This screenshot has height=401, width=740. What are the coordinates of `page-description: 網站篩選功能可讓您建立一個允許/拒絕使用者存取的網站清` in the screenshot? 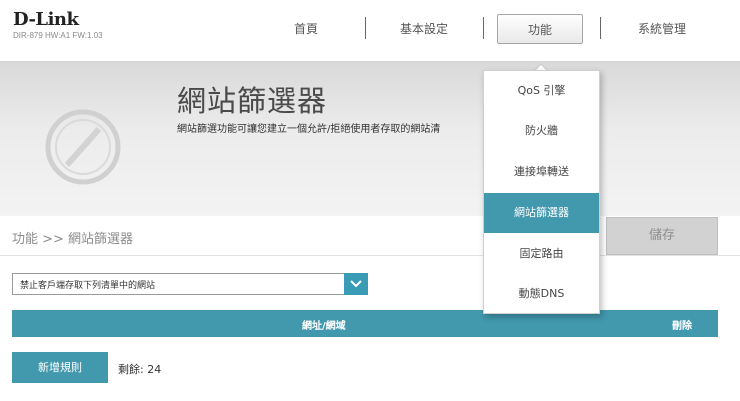 It's located at (309, 129).